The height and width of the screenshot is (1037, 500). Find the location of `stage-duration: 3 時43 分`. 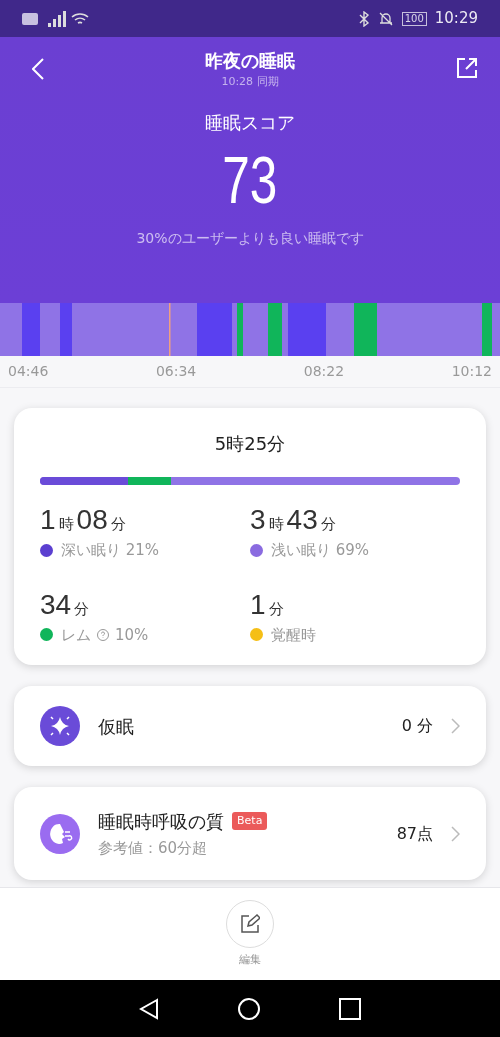

stage-duration: 3 時43 分 is located at coordinates (293, 520).